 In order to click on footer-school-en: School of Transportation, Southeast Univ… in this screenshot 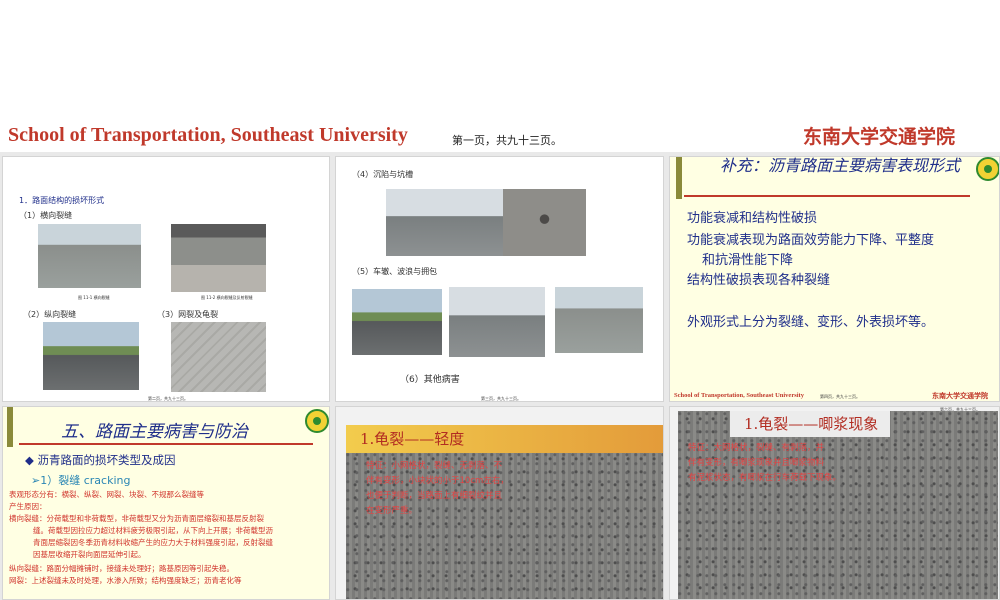, I will do `click(739, 395)`.